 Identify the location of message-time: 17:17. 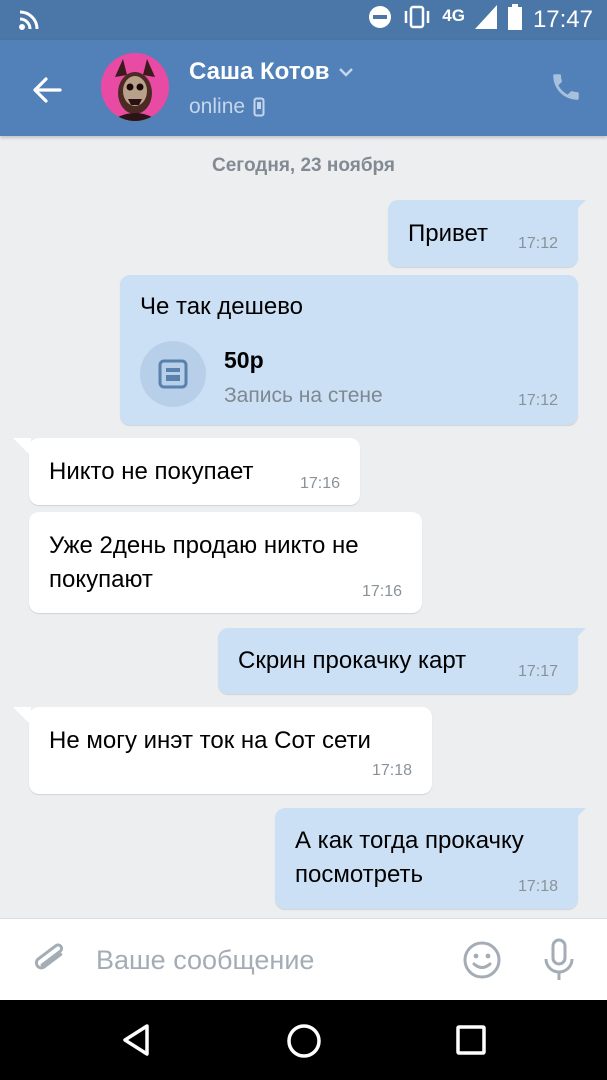
(537, 671).